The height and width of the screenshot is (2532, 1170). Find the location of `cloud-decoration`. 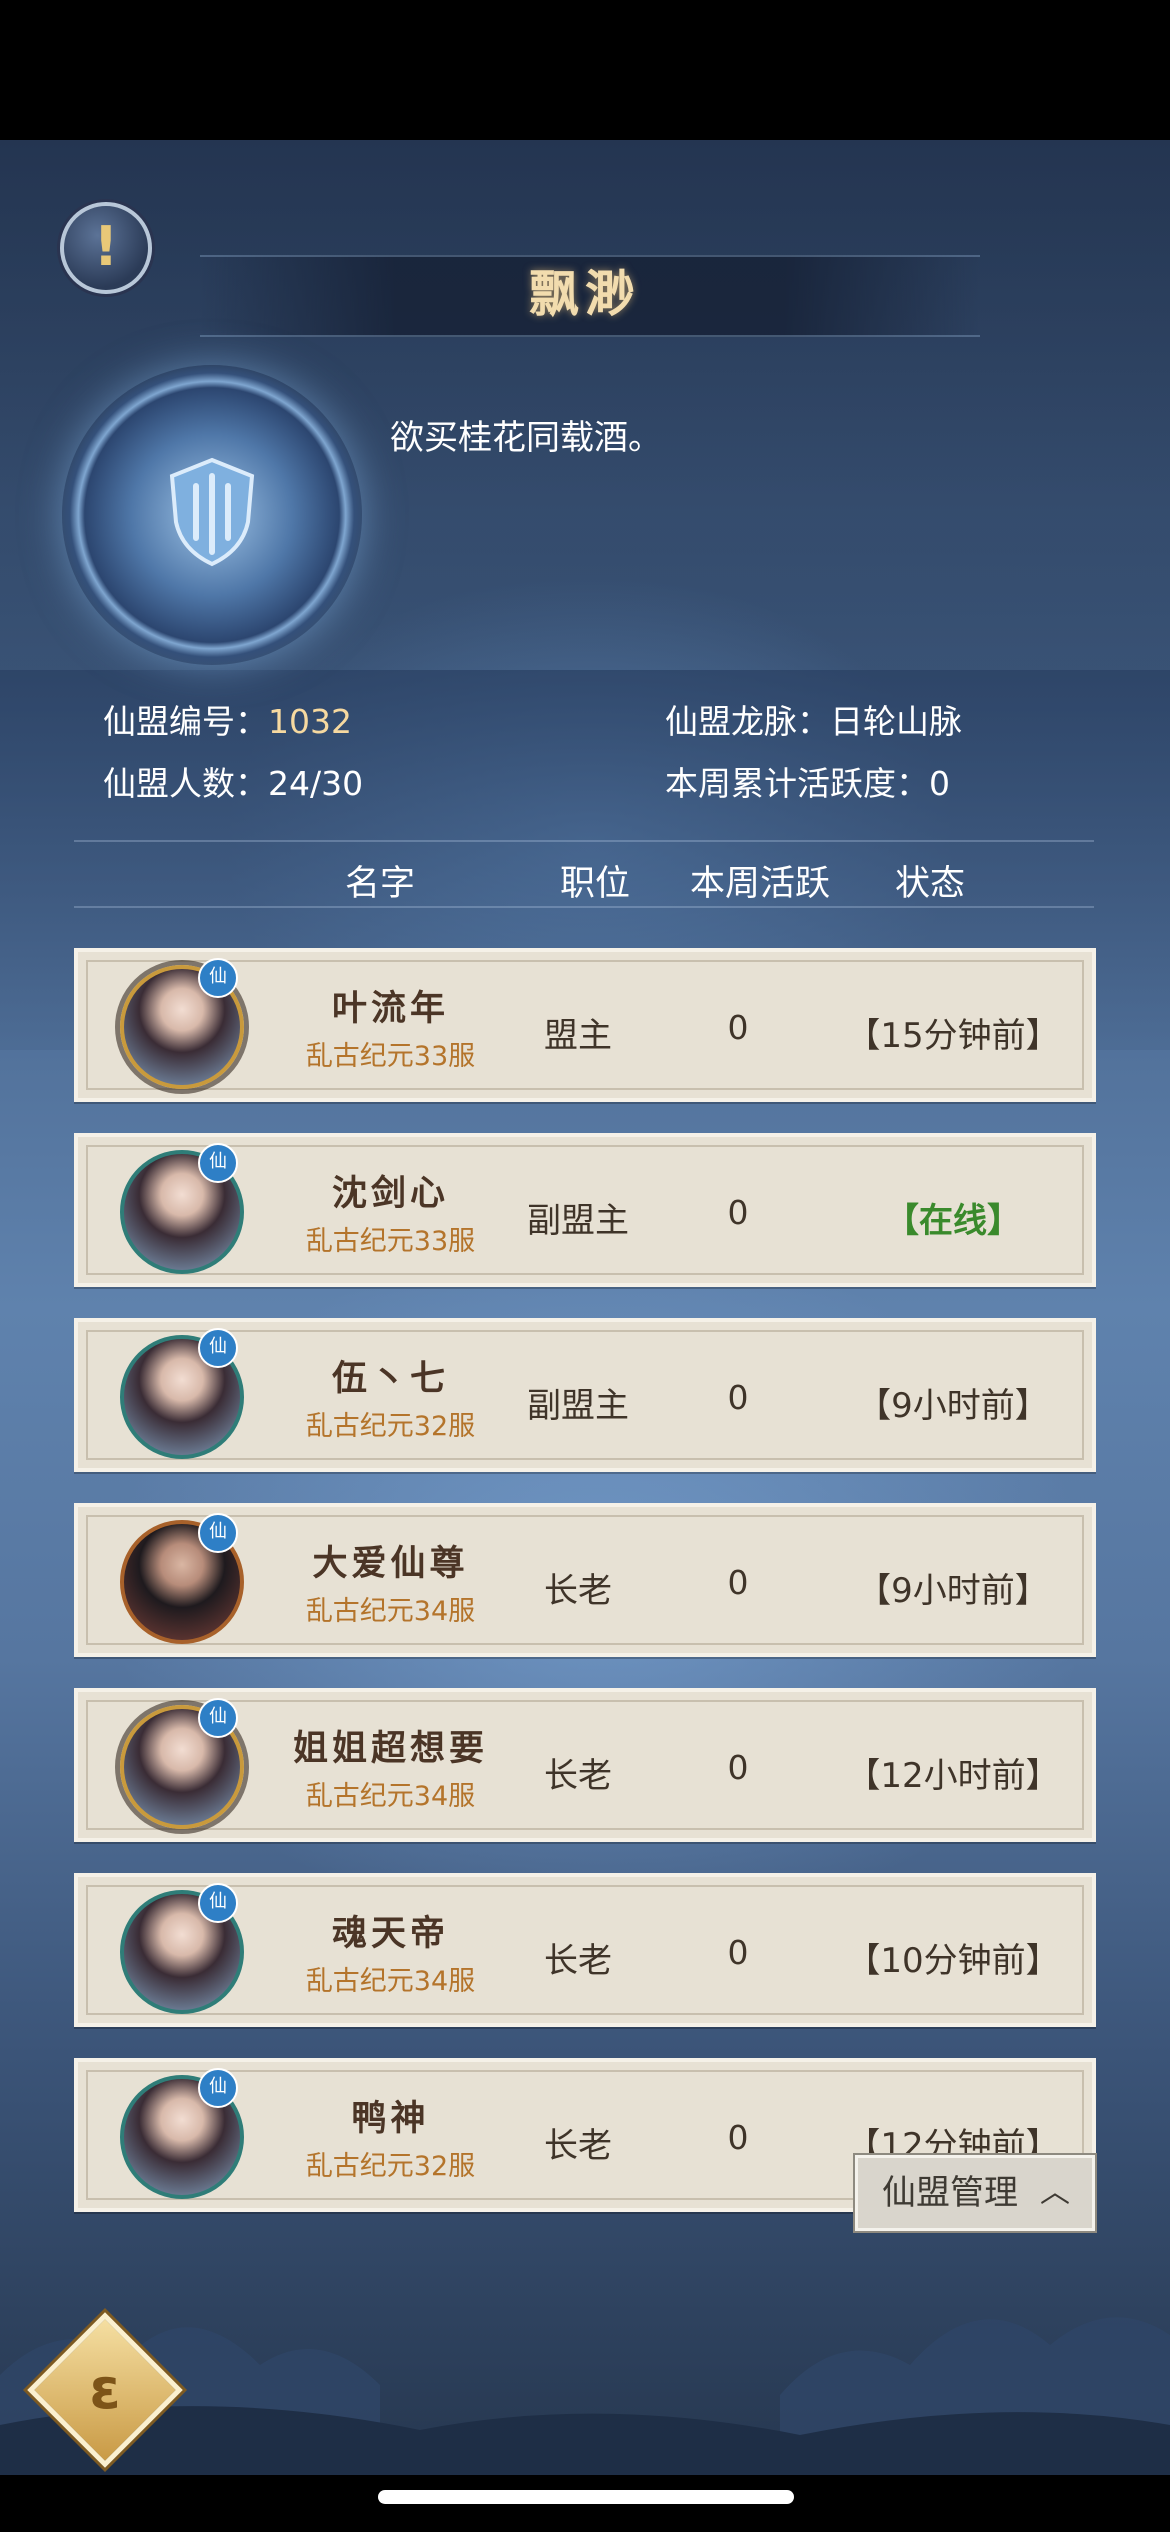

cloud-decoration is located at coordinates (585, 2396).